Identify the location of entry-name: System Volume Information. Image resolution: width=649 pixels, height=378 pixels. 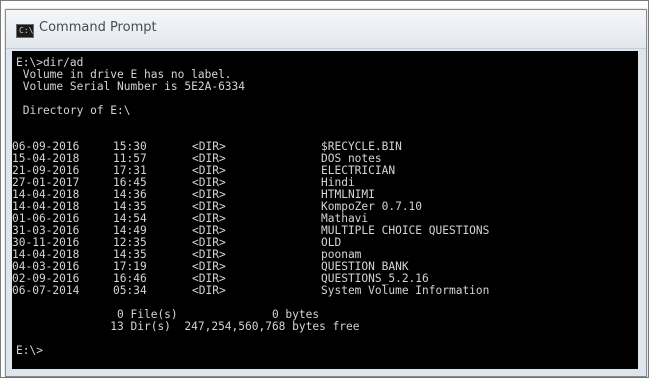
(405, 290).